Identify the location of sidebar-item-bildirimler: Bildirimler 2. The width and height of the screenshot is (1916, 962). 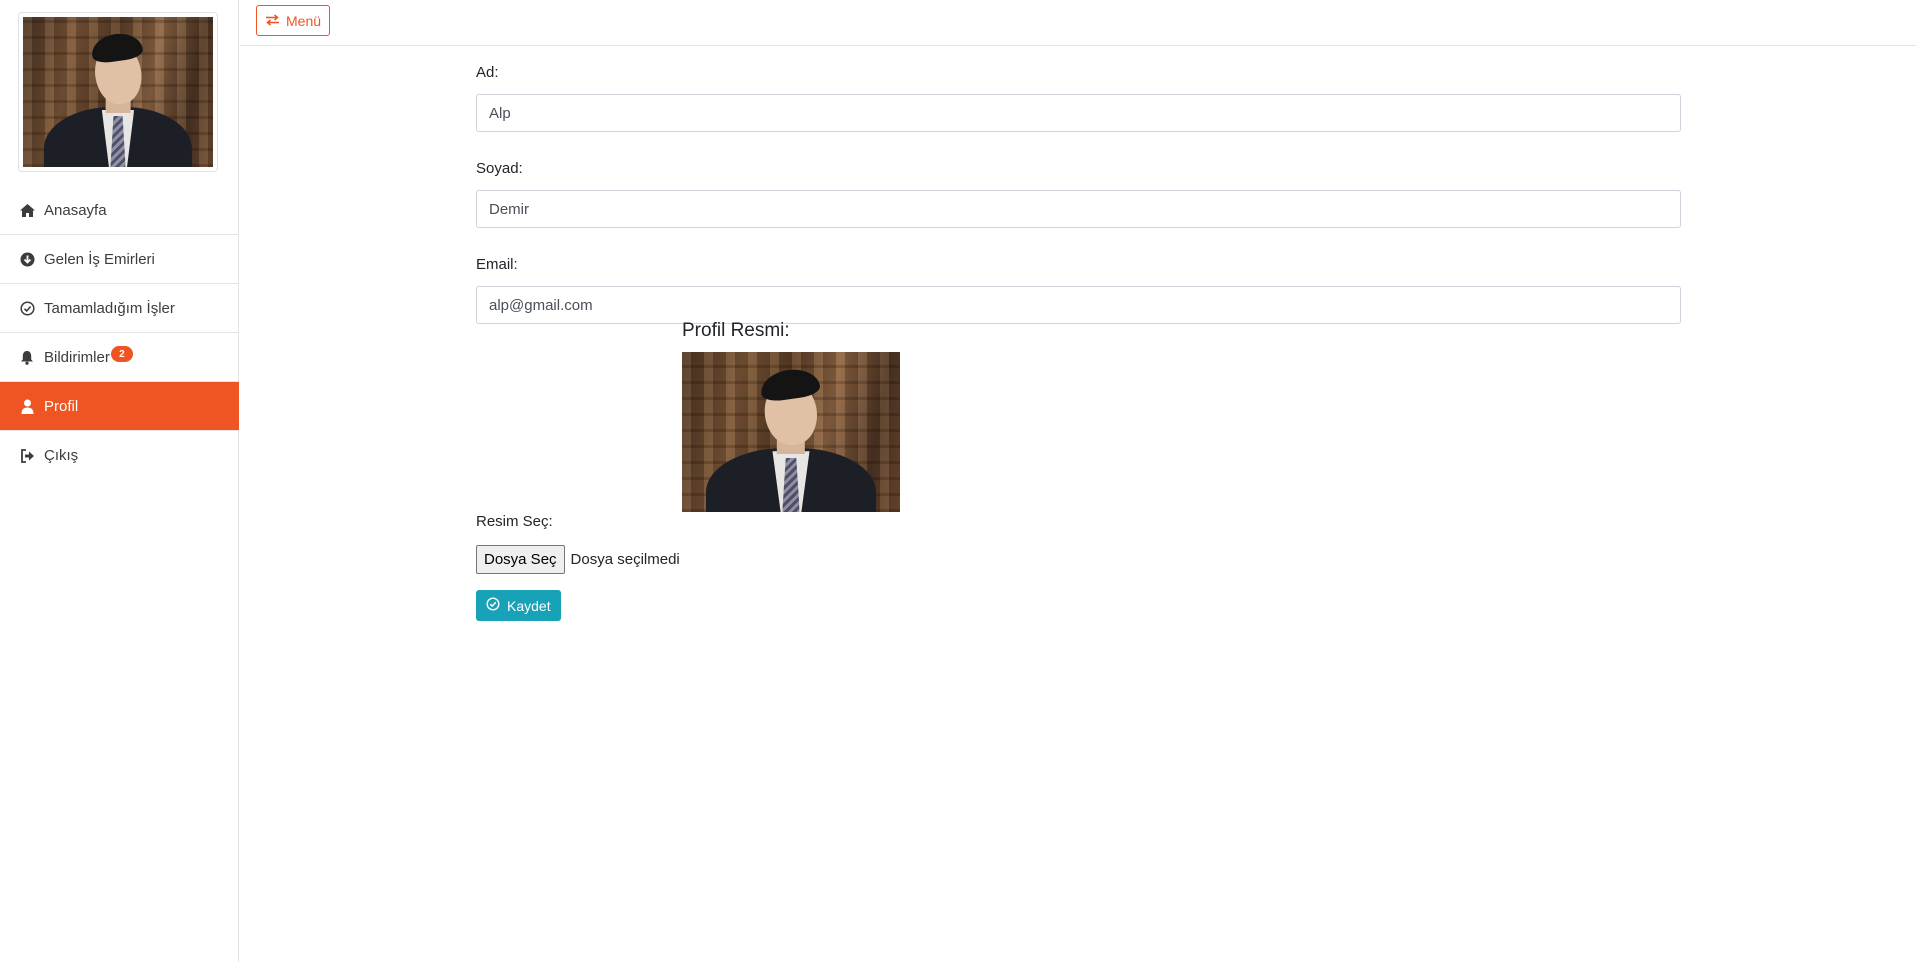
(119, 357).